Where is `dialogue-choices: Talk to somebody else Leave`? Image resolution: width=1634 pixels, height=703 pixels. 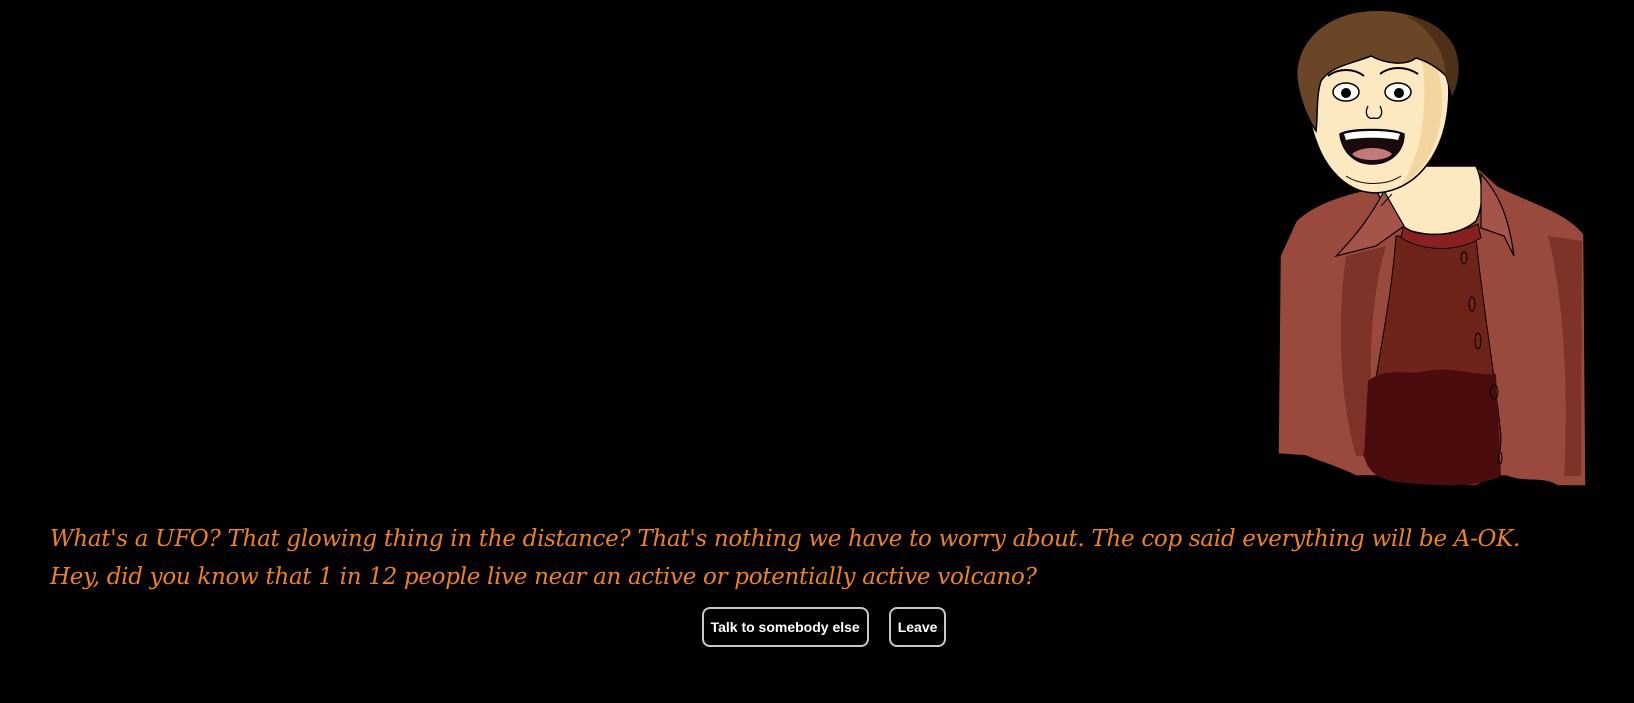
dialogue-choices: Talk to somebody else Leave is located at coordinates (817, 627).